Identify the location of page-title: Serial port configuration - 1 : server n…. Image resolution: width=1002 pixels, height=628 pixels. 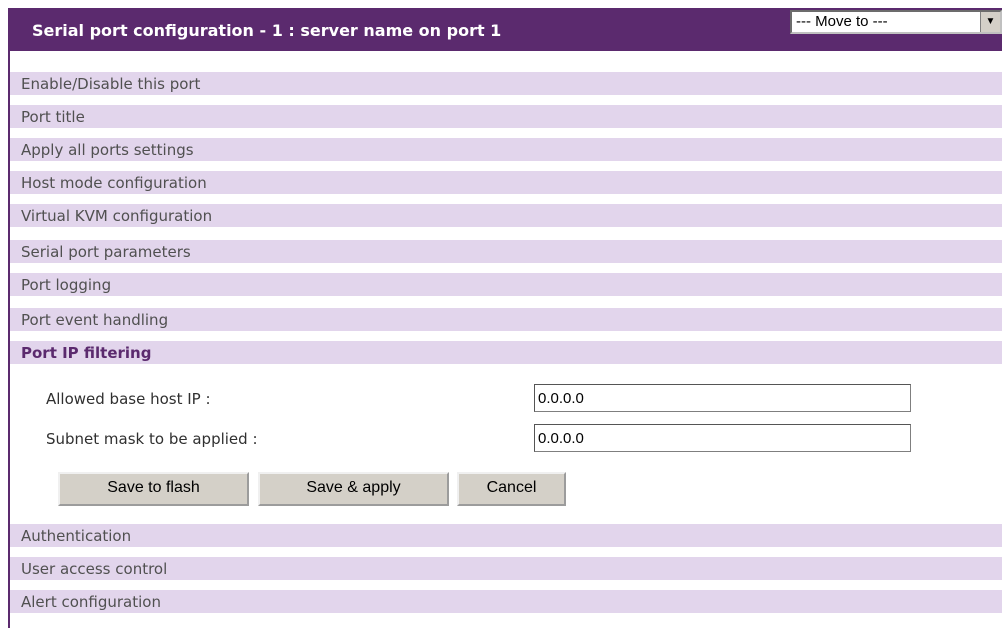
(267, 30).